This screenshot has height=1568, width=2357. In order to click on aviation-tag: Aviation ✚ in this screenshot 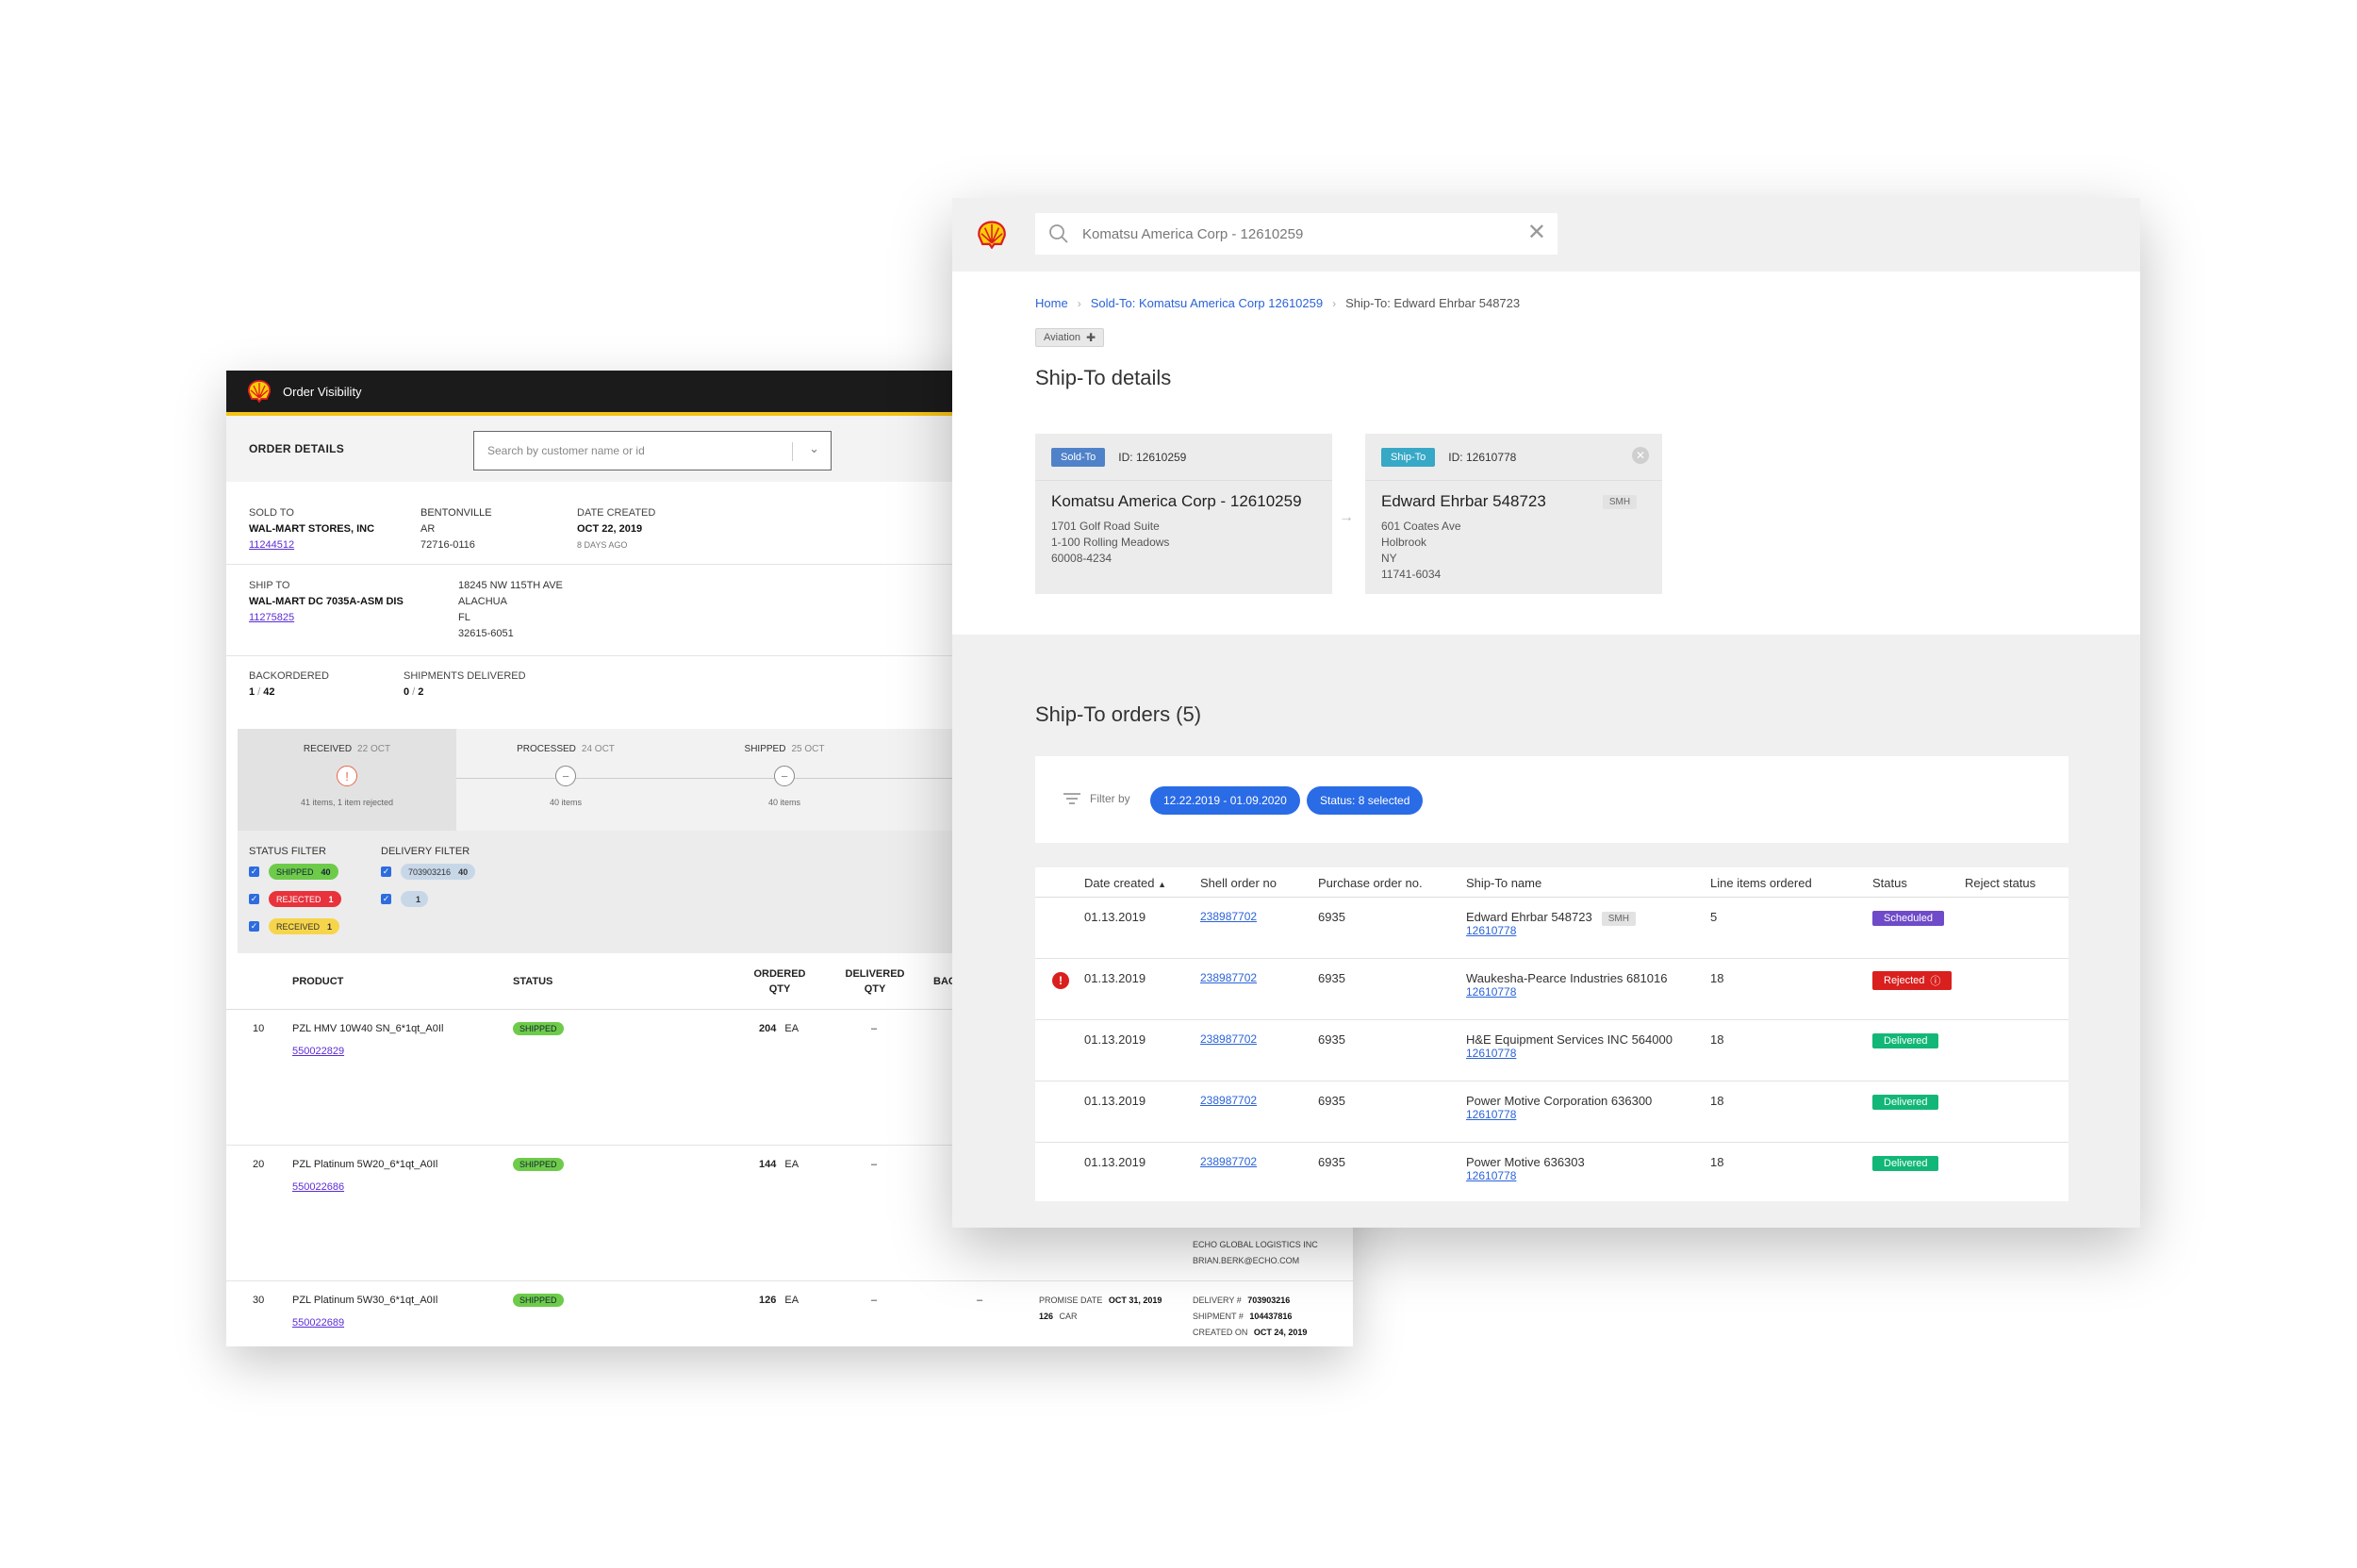, I will do `click(1069, 337)`.